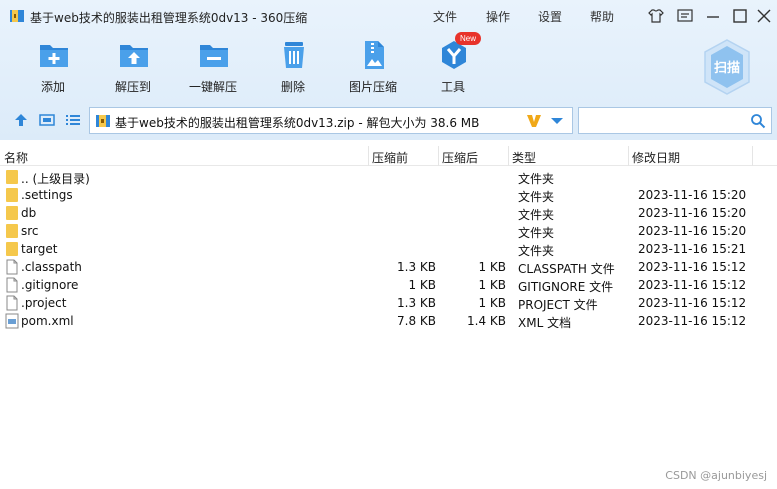 This screenshot has height=489, width=777. I want to click on add-button: 添加, so click(53, 67).